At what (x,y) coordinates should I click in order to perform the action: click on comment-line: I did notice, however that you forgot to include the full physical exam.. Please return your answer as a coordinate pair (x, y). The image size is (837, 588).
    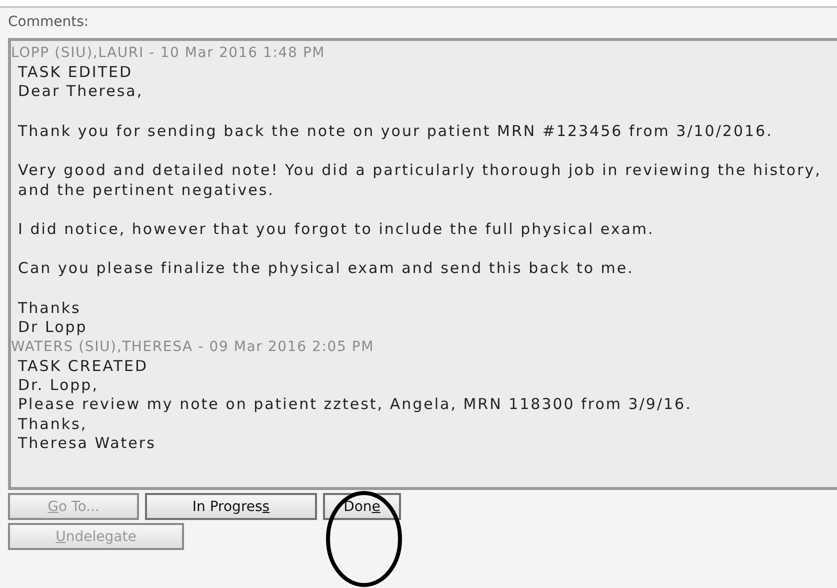
    Looking at the image, I should click on (336, 230).